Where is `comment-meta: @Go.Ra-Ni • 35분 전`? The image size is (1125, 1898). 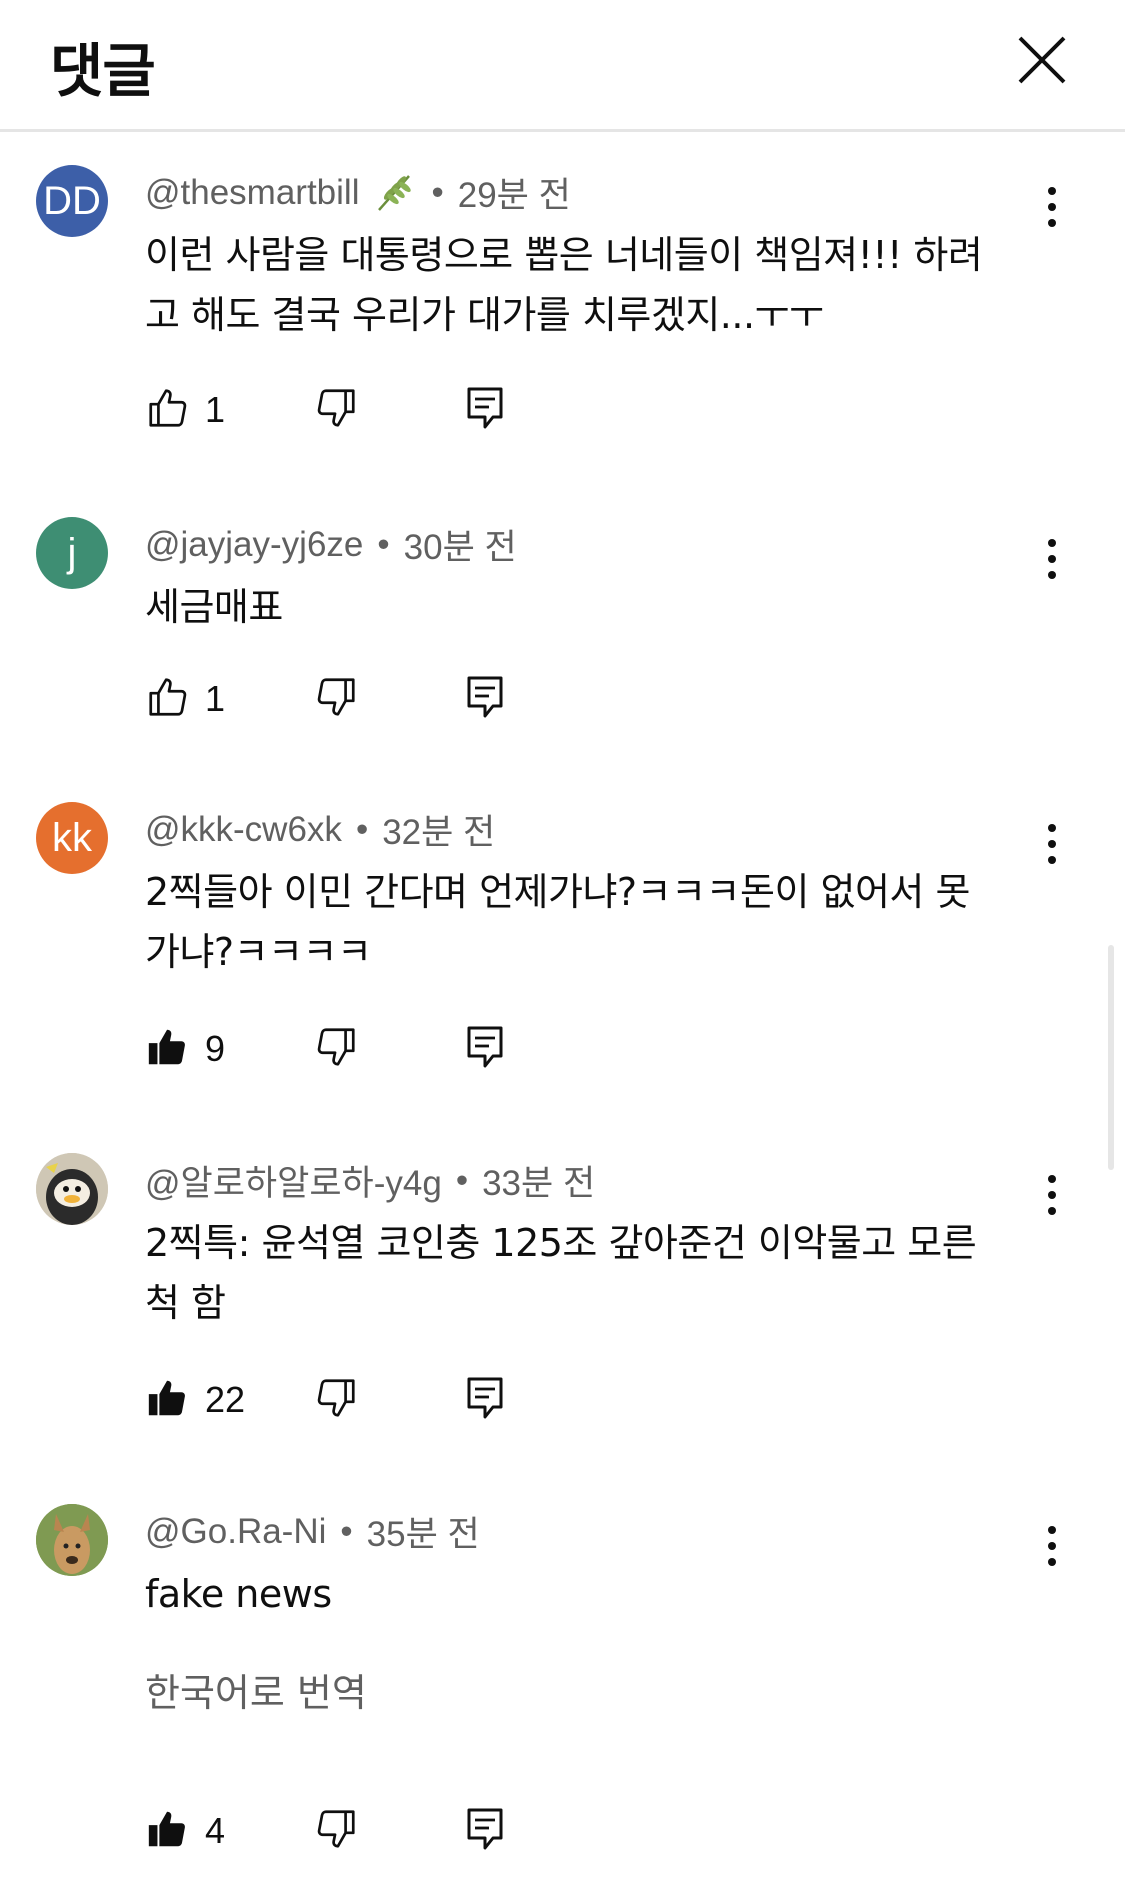 comment-meta: @Go.Ra-Ni • 35분 전 is located at coordinates (312, 1531).